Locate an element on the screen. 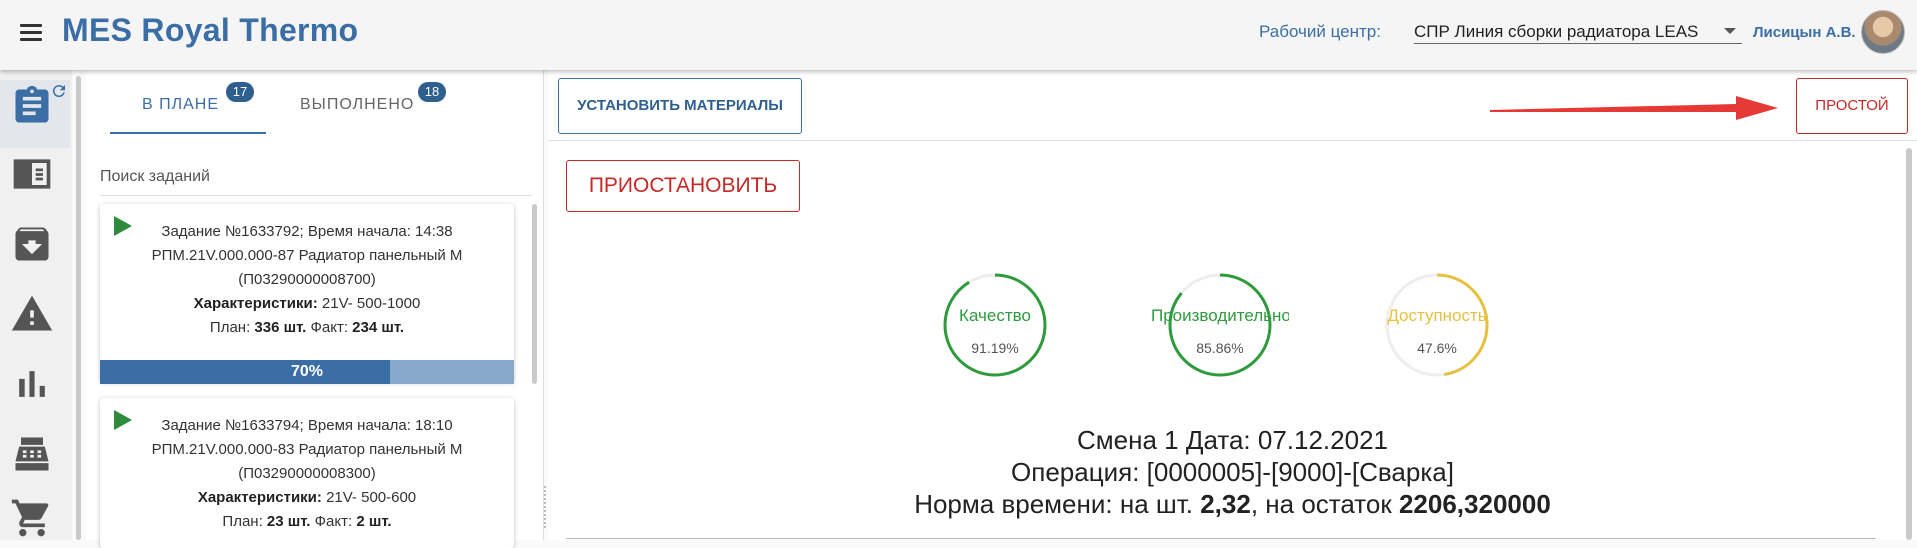  content-divider is located at coordinates (1221, 538).